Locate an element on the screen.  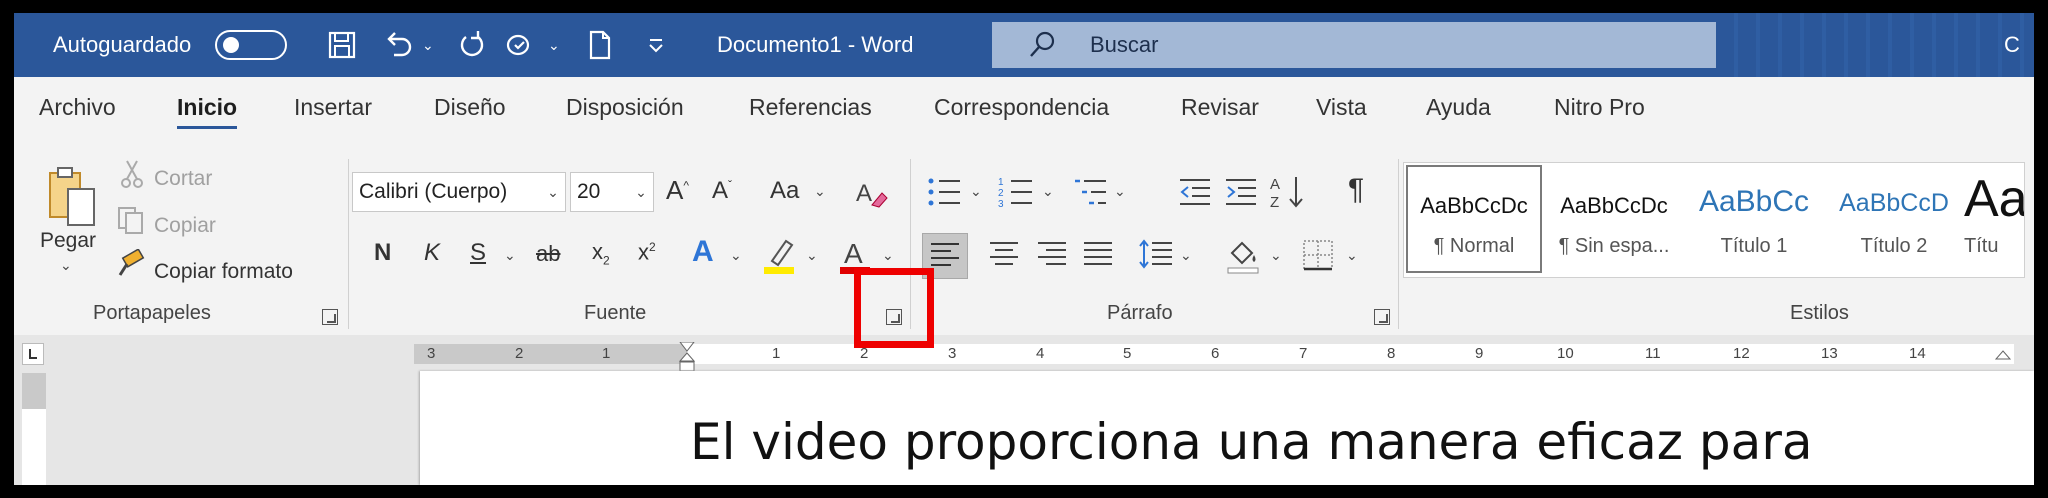
change-case-button: Aa is located at coordinates (784, 191).